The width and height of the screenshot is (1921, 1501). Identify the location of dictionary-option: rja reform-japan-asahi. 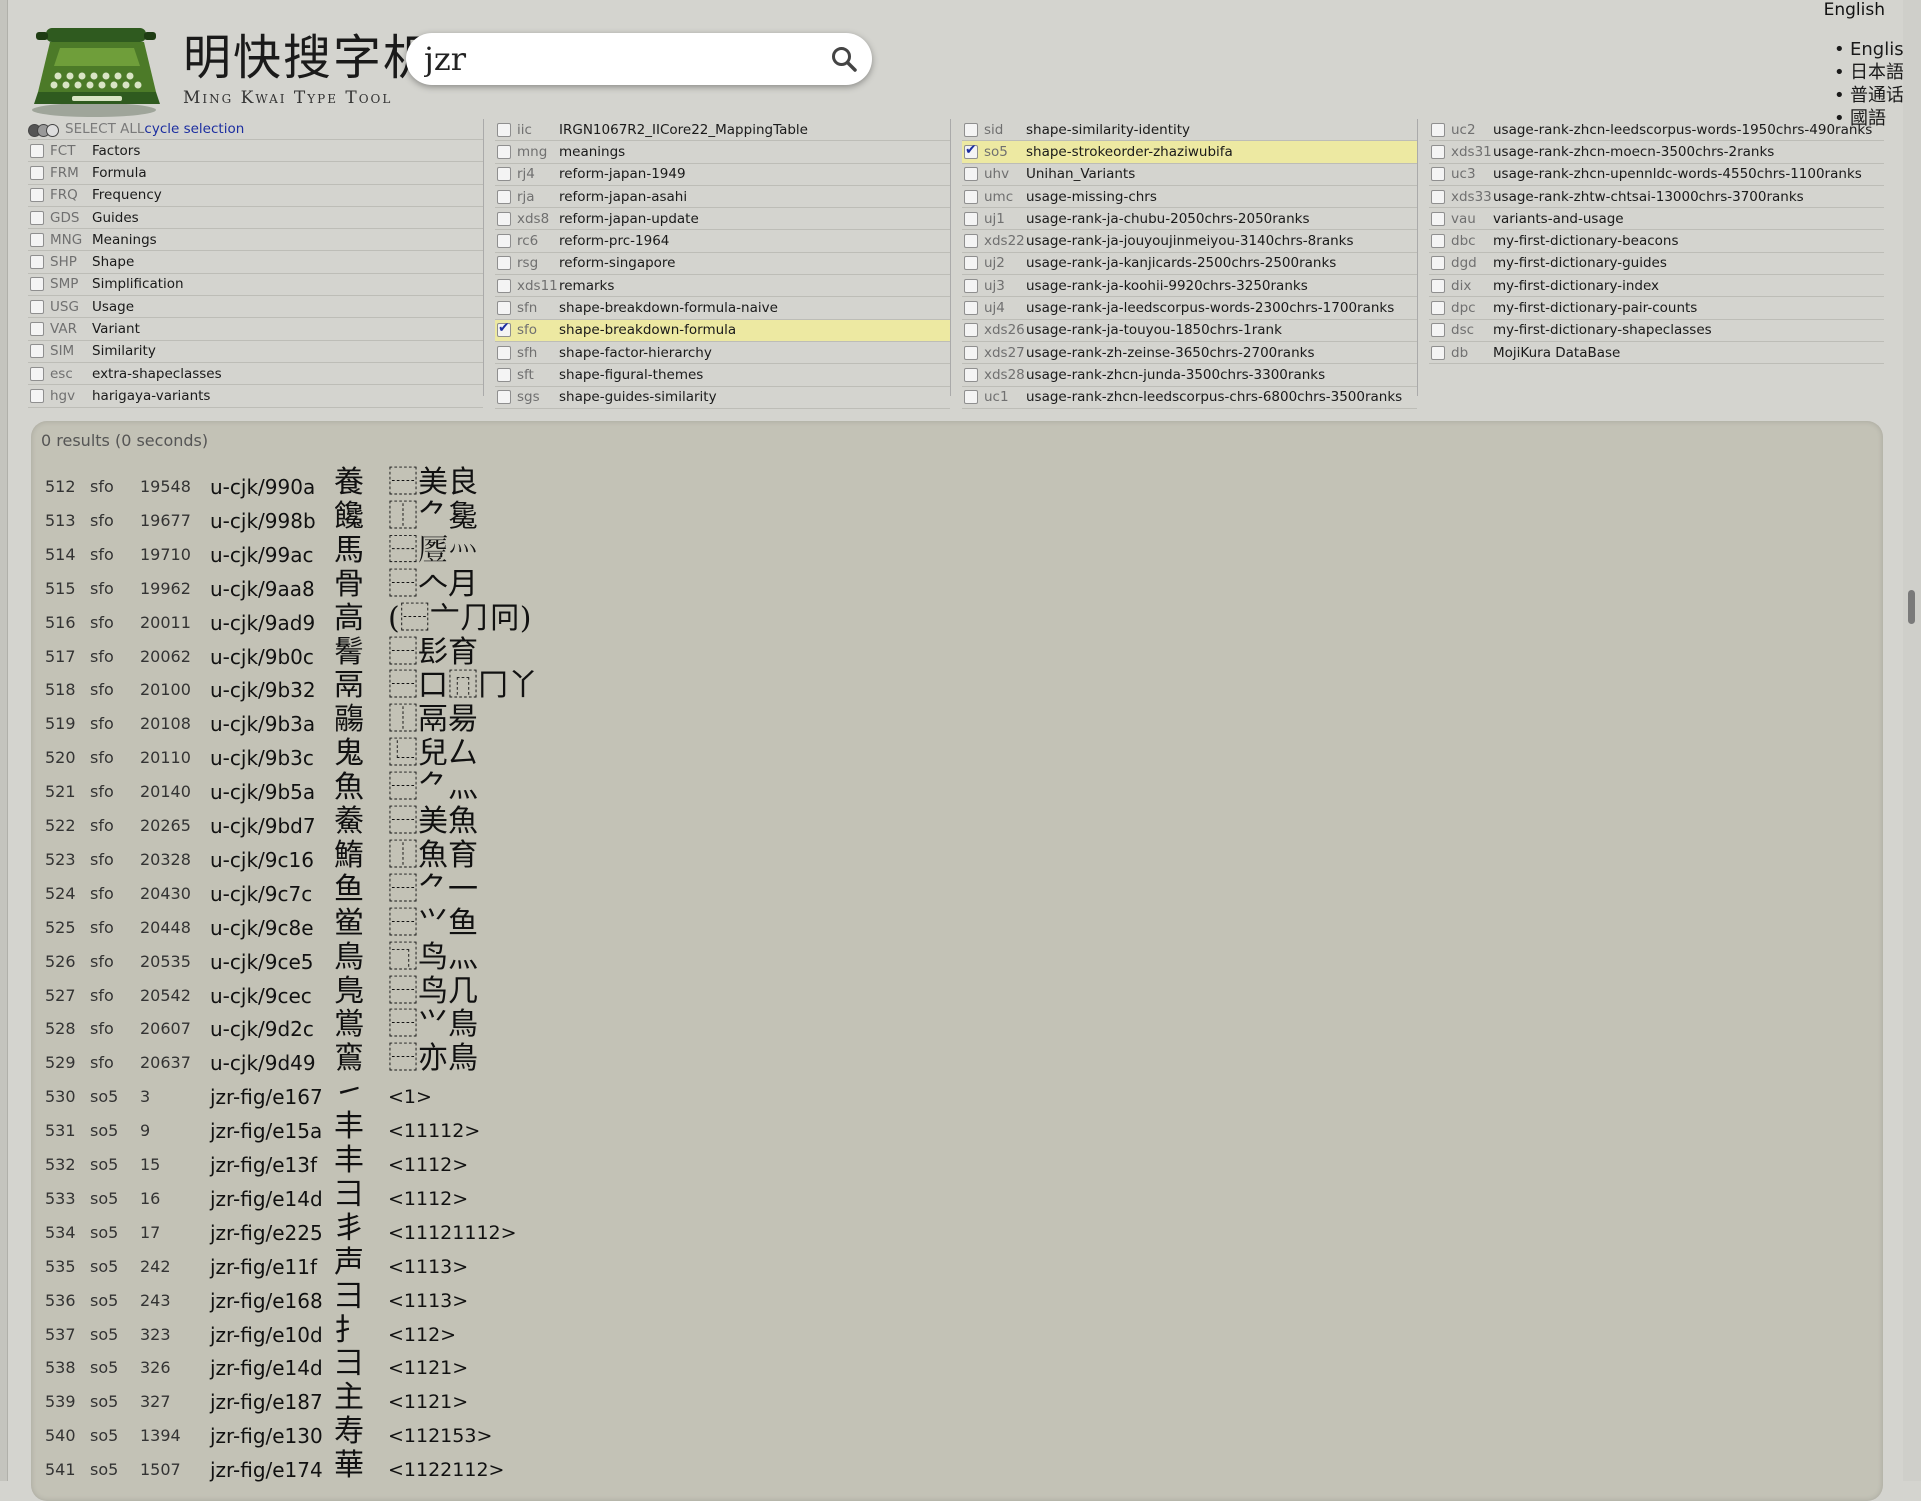
(722, 197).